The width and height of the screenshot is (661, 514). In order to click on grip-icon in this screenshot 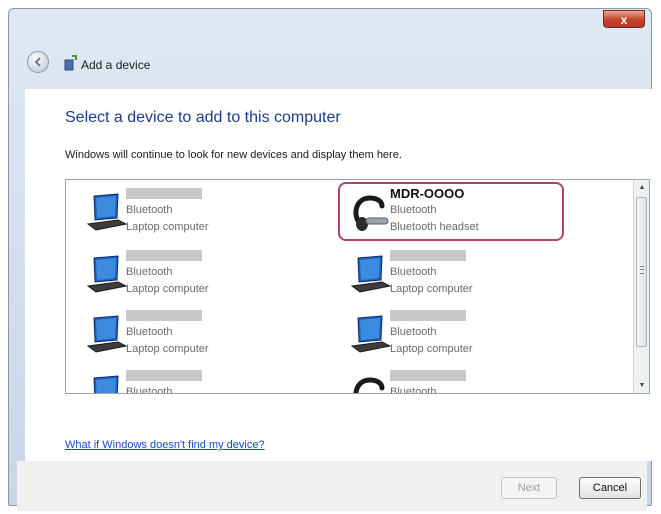, I will do `click(642, 270)`.